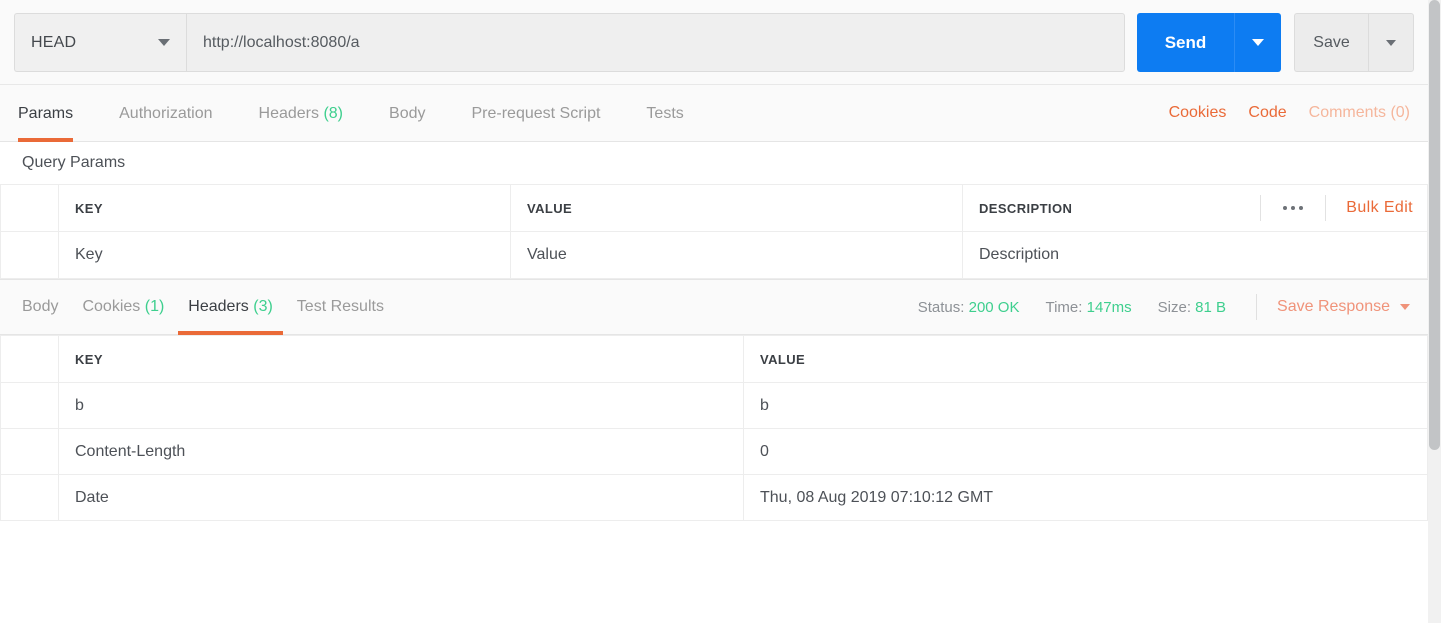 The image size is (1441, 623). I want to click on tab-tests-label: Tests, so click(665, 113).